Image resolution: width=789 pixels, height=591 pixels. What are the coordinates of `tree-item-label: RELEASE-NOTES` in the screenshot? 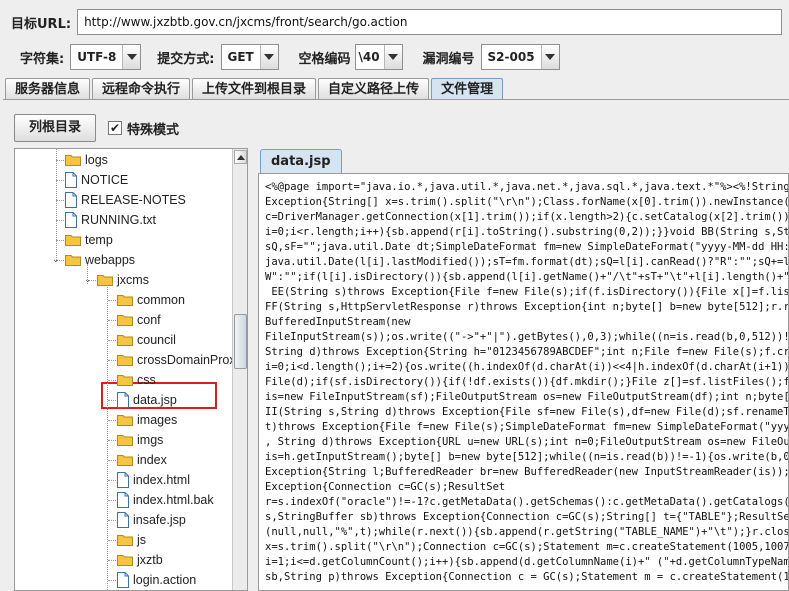 It's located at (133, 200).